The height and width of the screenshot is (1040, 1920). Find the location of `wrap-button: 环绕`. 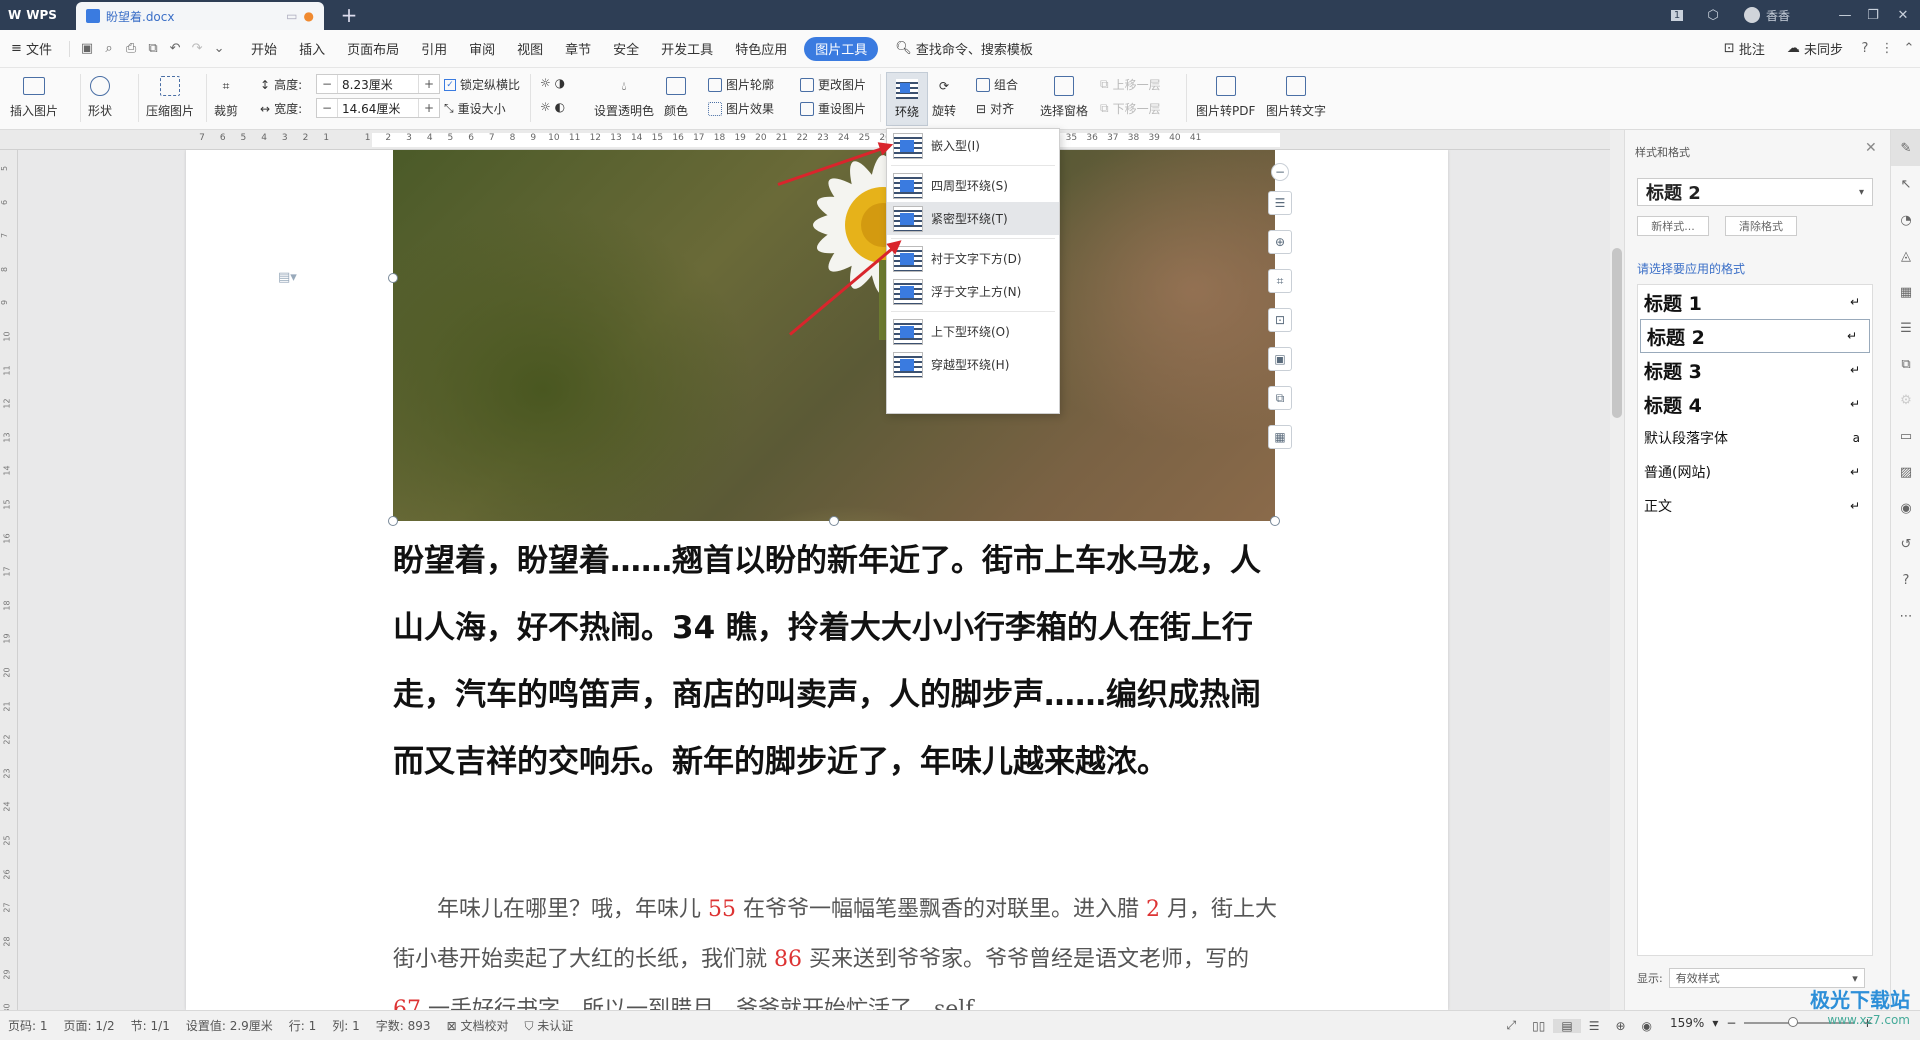

wrap-button: 环绕 is located at coordinates (907, 99).